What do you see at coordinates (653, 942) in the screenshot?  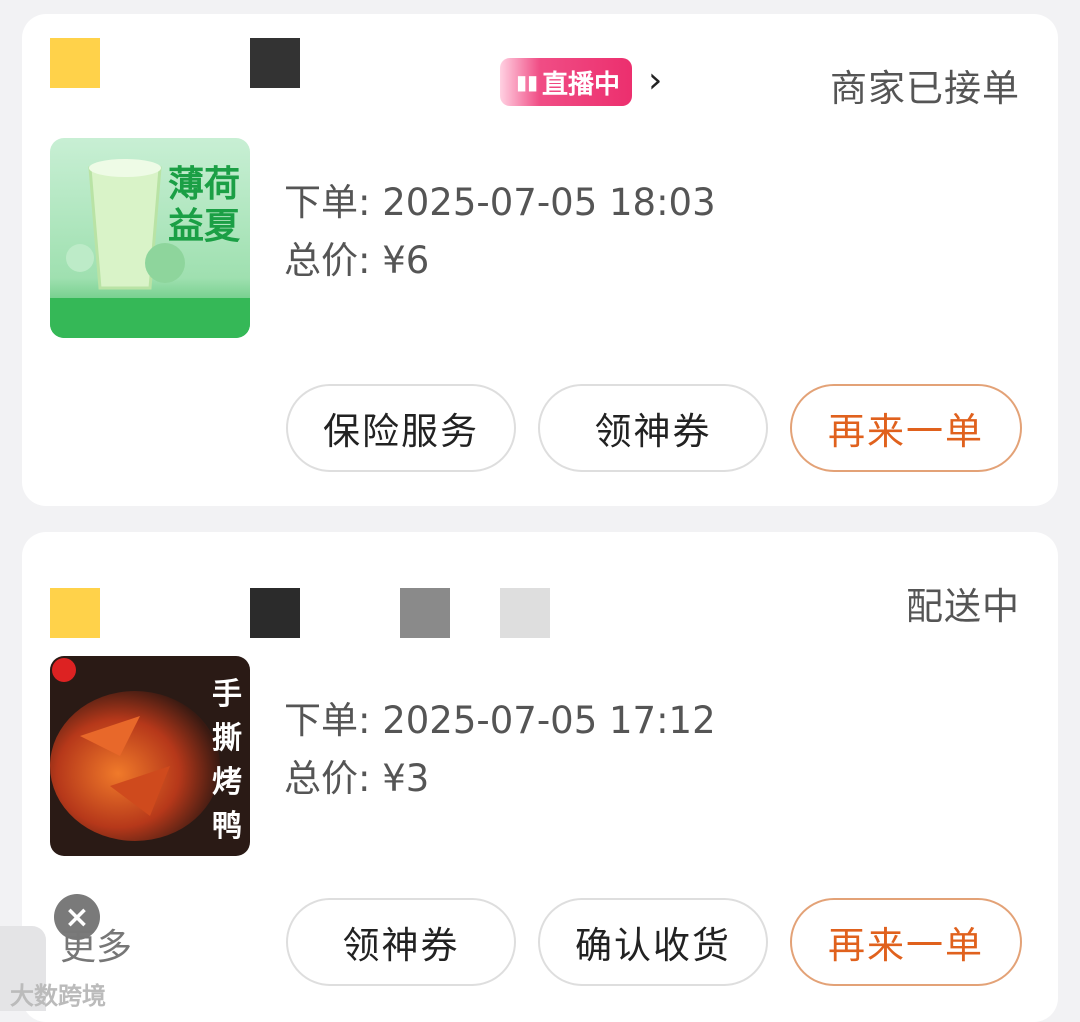 I see `confirm-receipt-button: 确认收货` at bounding box center [653, 942].